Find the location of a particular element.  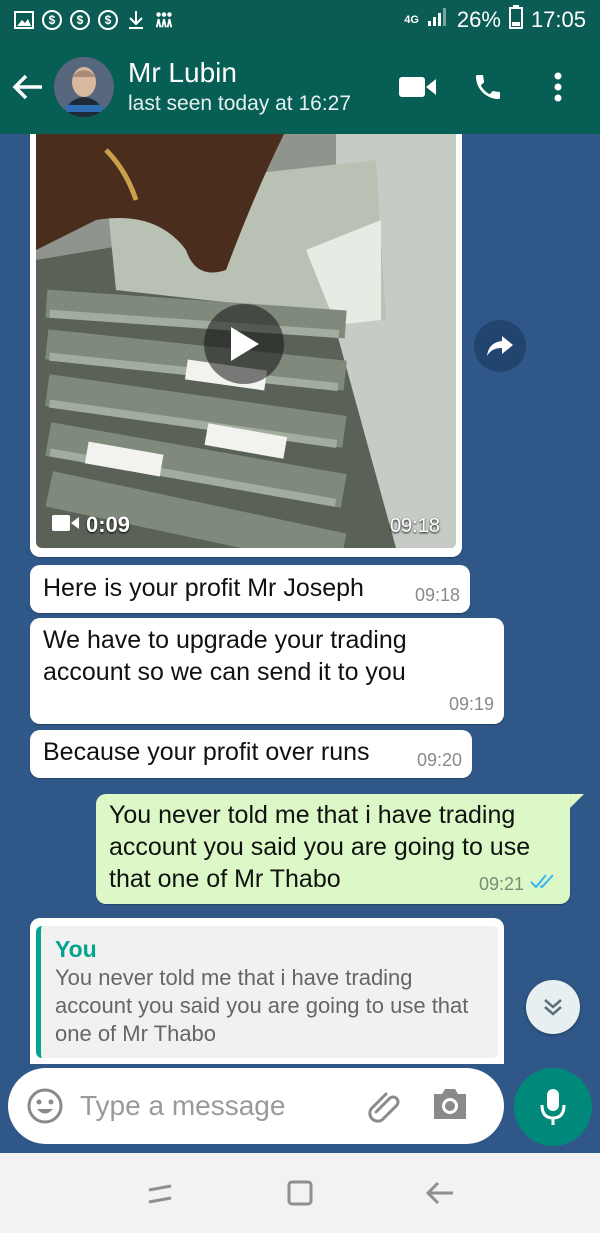

incoming-message: Because your profit over runs 09:20 is located at coordinates (251, 754).